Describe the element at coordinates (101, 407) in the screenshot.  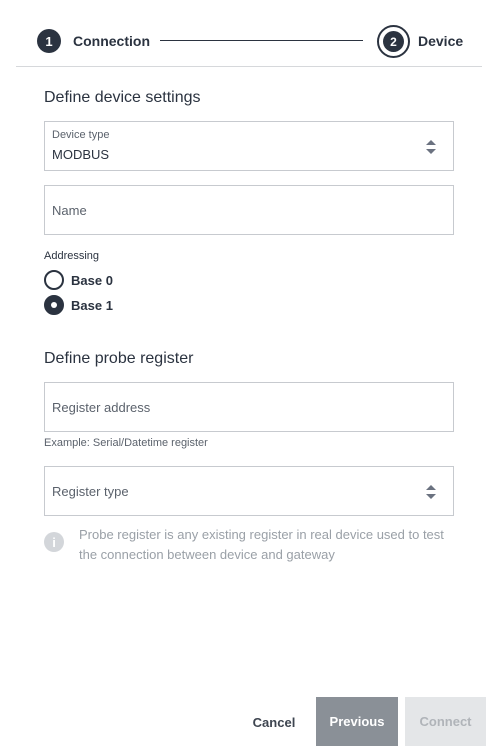
I see `register-address-placeholder: Register address` at that location.